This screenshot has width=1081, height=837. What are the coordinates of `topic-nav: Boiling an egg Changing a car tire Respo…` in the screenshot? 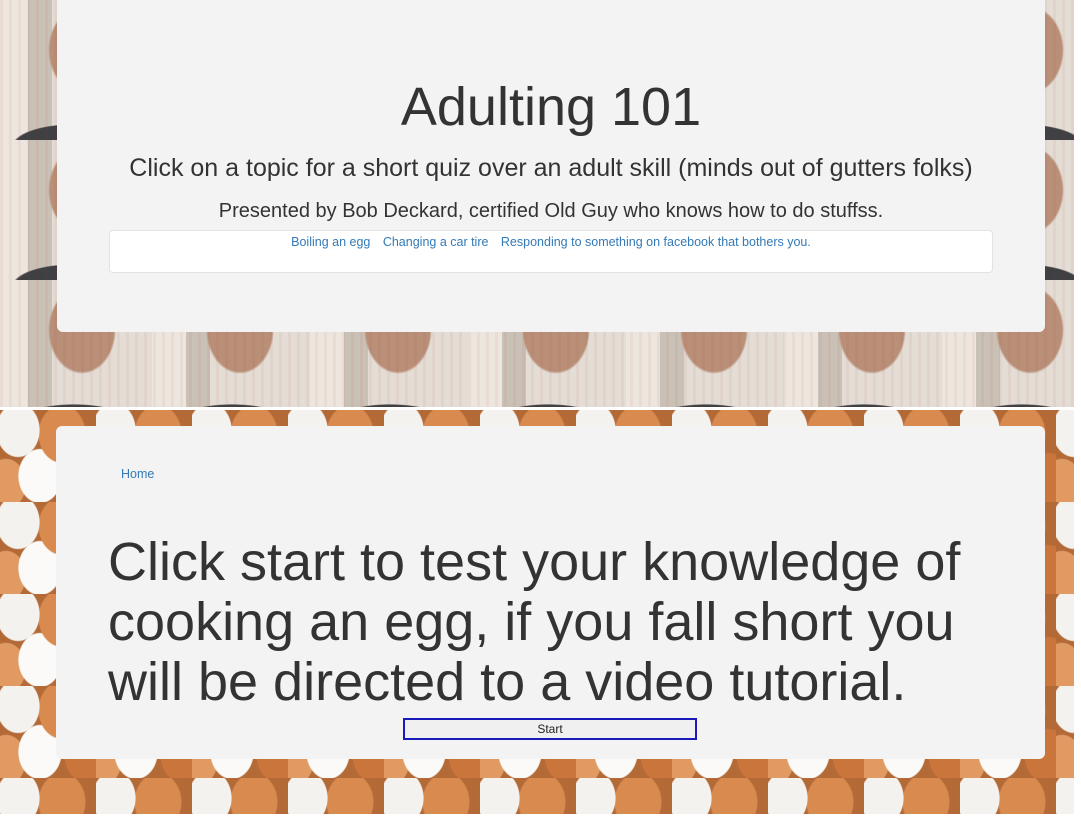 It's located at (551, 251).